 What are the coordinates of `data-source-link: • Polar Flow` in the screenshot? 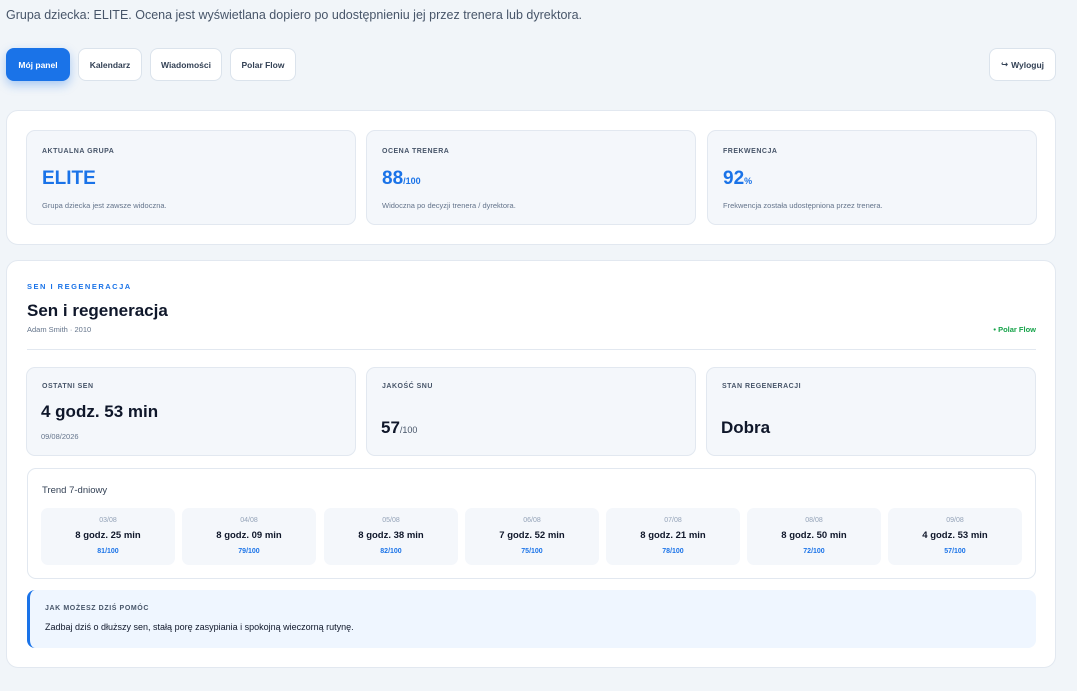 It's located at (1014, 329).